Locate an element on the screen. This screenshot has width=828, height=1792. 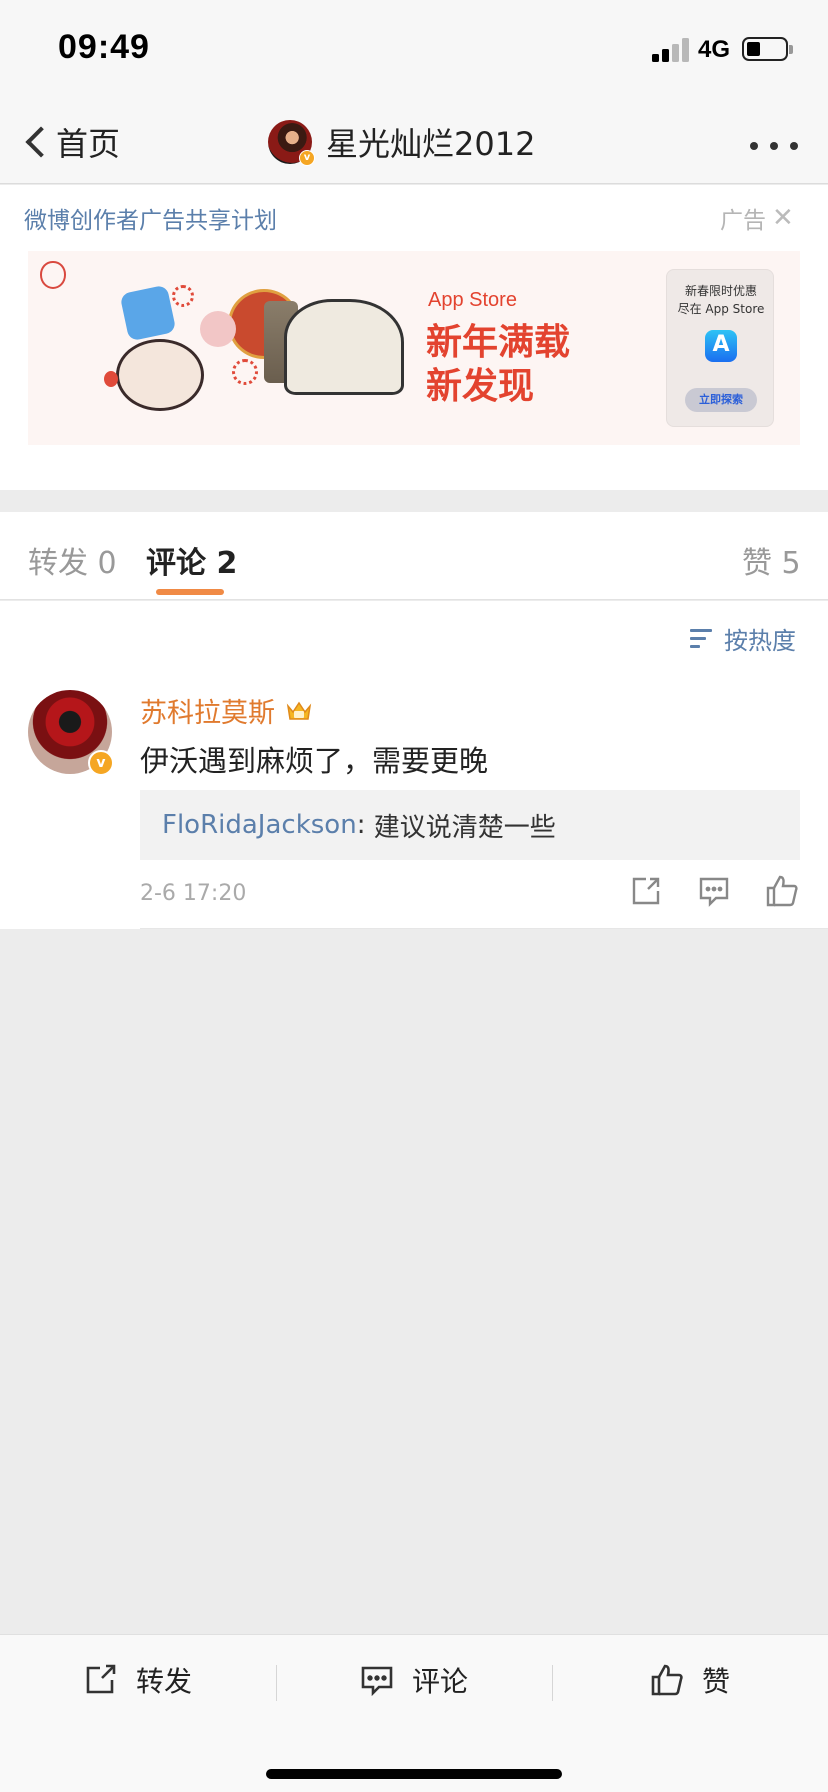
ad-program-label: 微博创作者广告共享计划 is located at coordinates (150, 218).